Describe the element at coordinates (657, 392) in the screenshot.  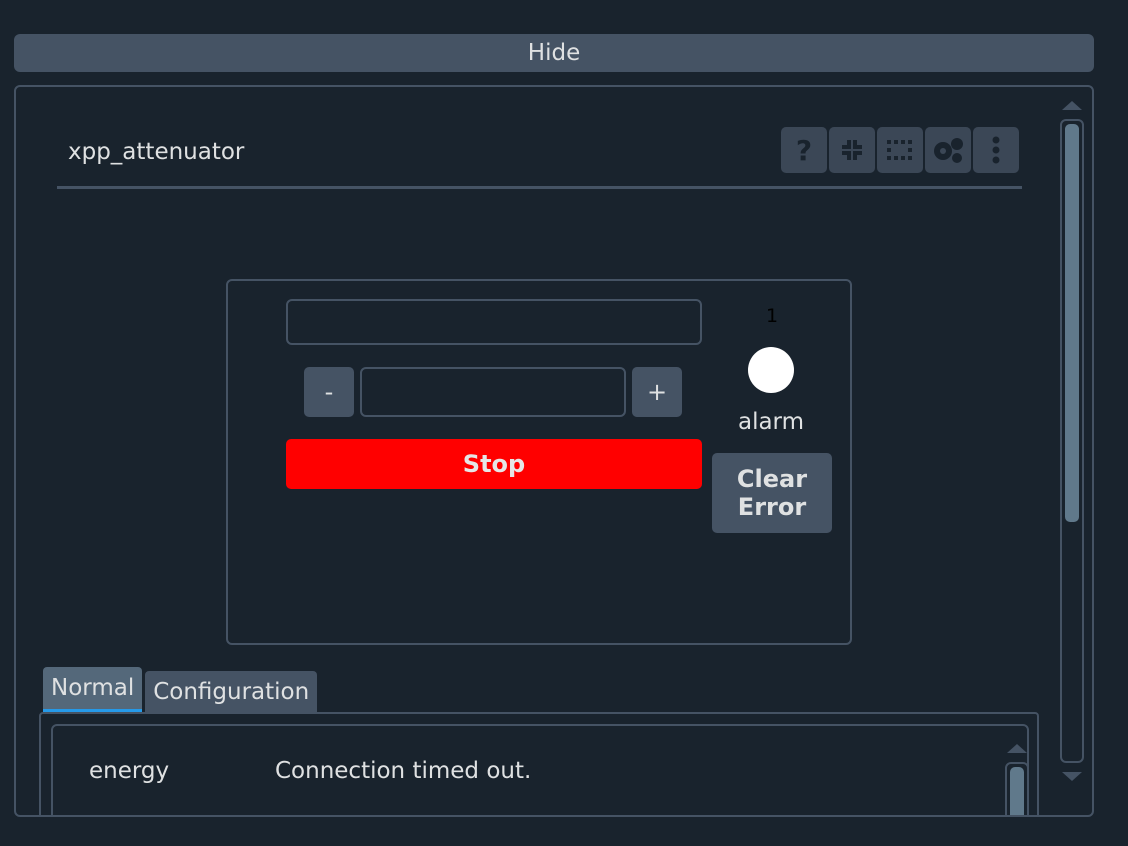
I see `increment-button: +` at that location.